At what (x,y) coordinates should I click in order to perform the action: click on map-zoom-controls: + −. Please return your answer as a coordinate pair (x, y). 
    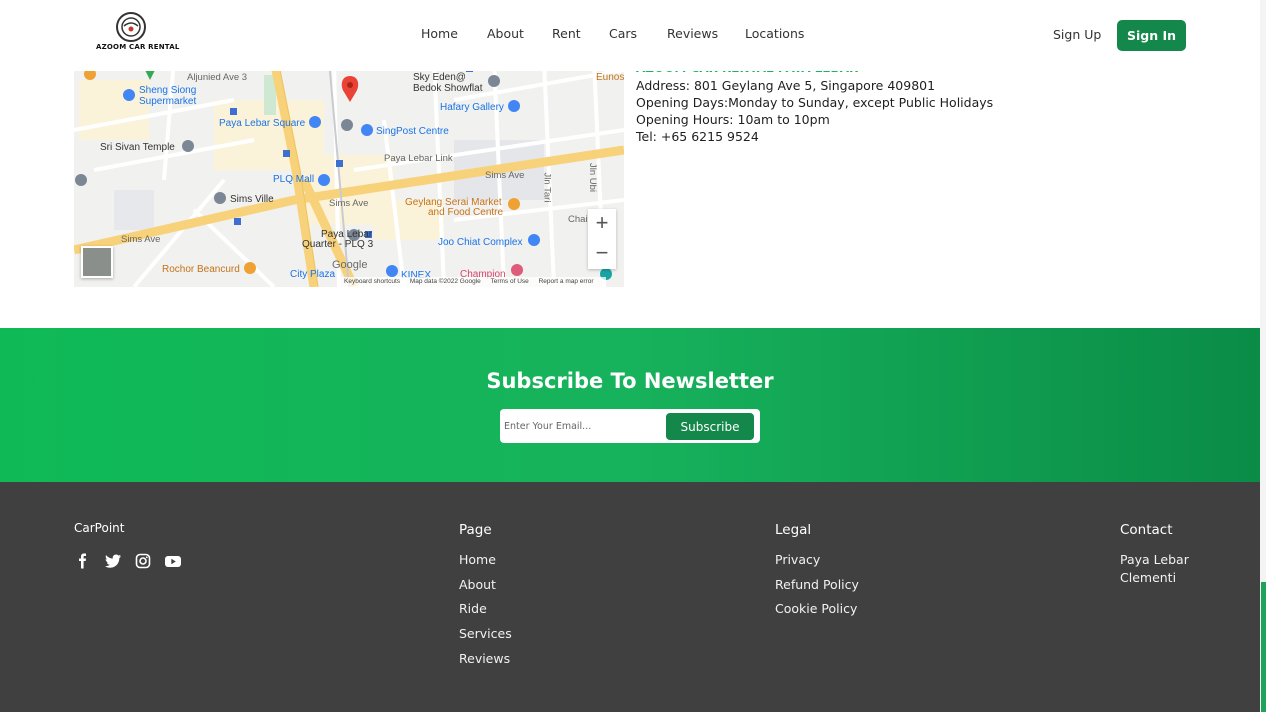
    Looking at the image, I should click on (602, 239).